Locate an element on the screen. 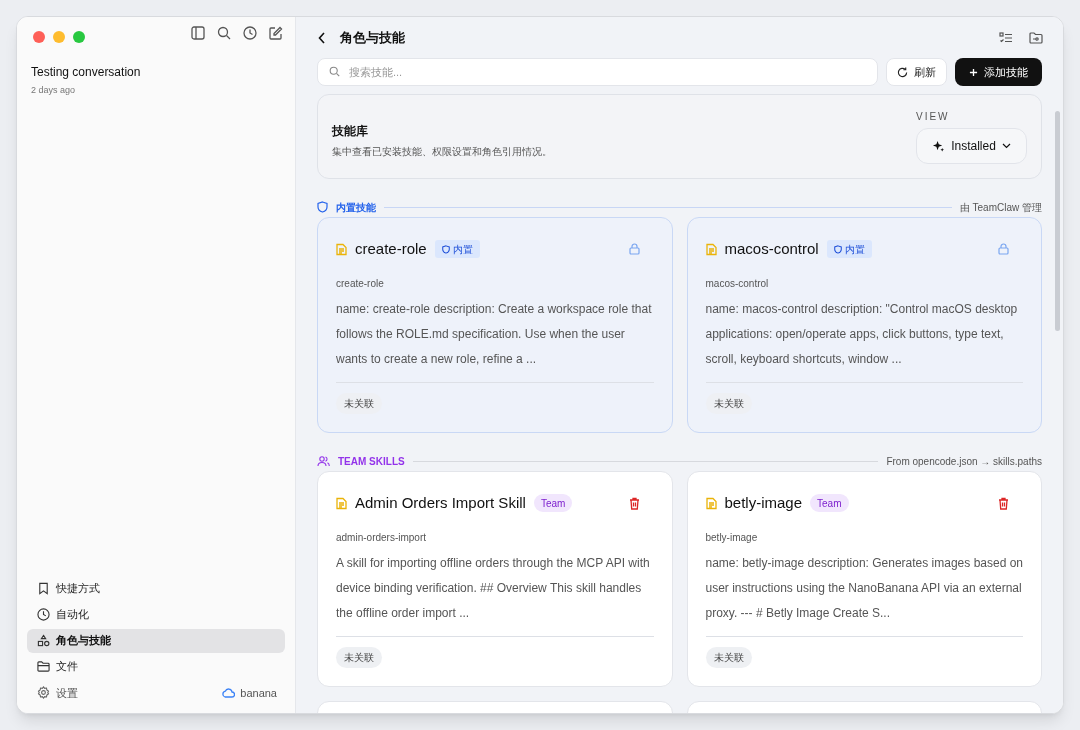 The width and height of the screenshot is (1080, 730). conversation-title: Testing conversation is located at coordinates (158, 72).